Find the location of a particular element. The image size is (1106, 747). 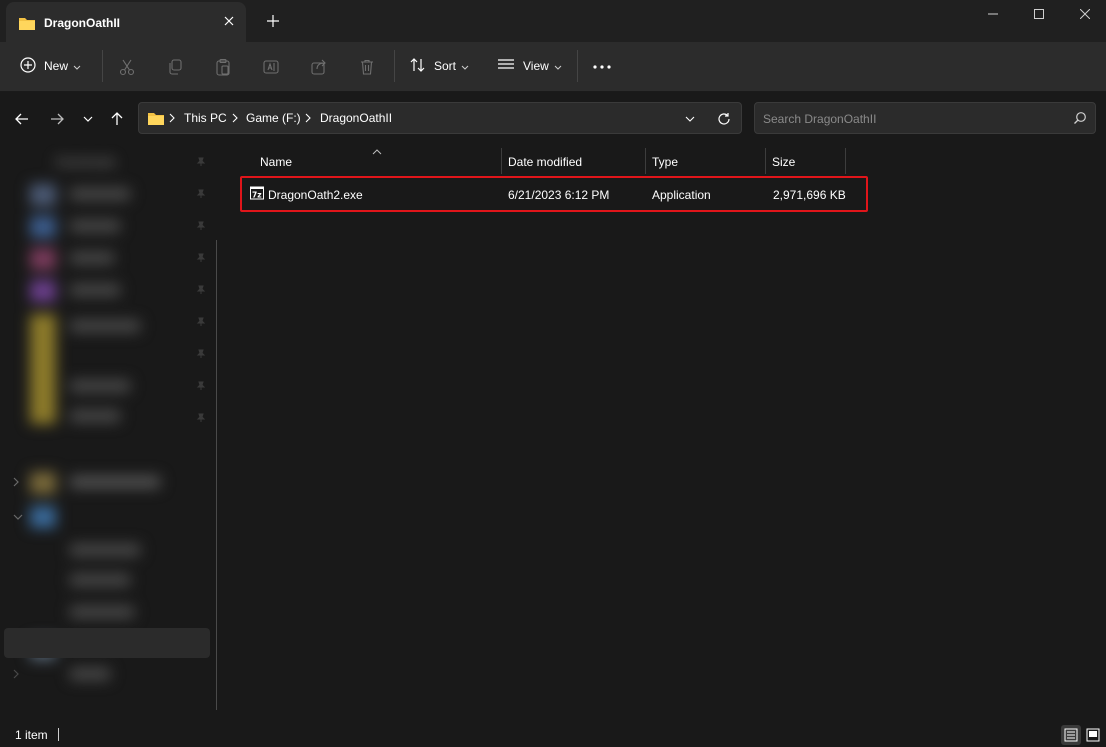

nav-scrollbar is located at coordinates (216, 475).